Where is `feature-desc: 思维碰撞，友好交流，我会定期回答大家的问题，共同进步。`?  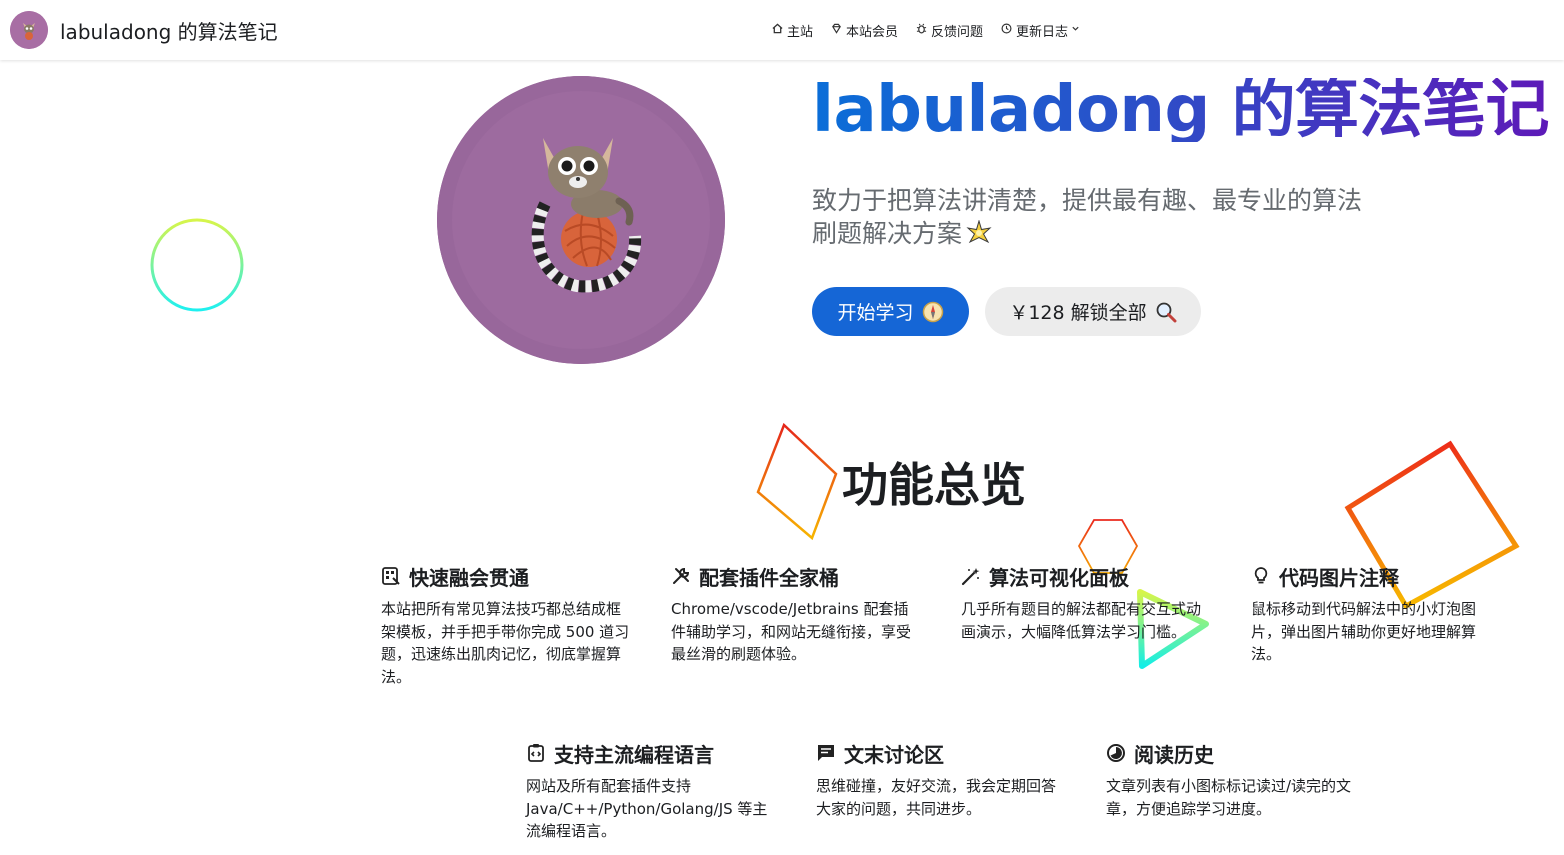 feature-desc: 思维碰撞，友好交流，我会定期回答大家的问题，共同进步。 is located at coordinates (936, 797).